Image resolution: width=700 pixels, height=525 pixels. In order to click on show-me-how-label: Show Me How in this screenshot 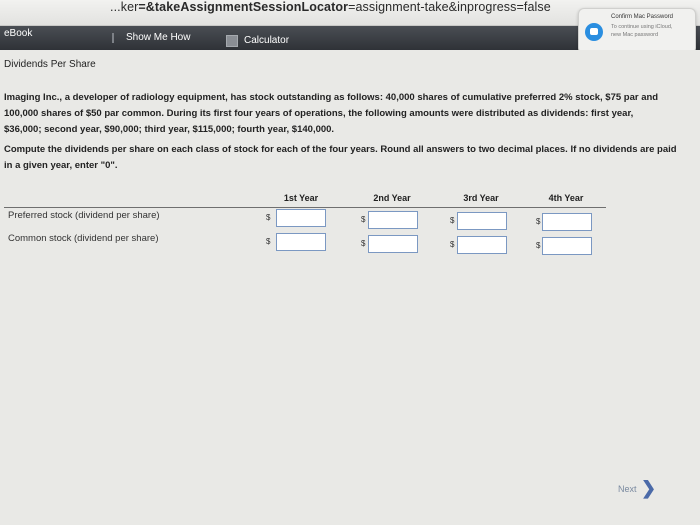, I will do `click(158, 37)`.